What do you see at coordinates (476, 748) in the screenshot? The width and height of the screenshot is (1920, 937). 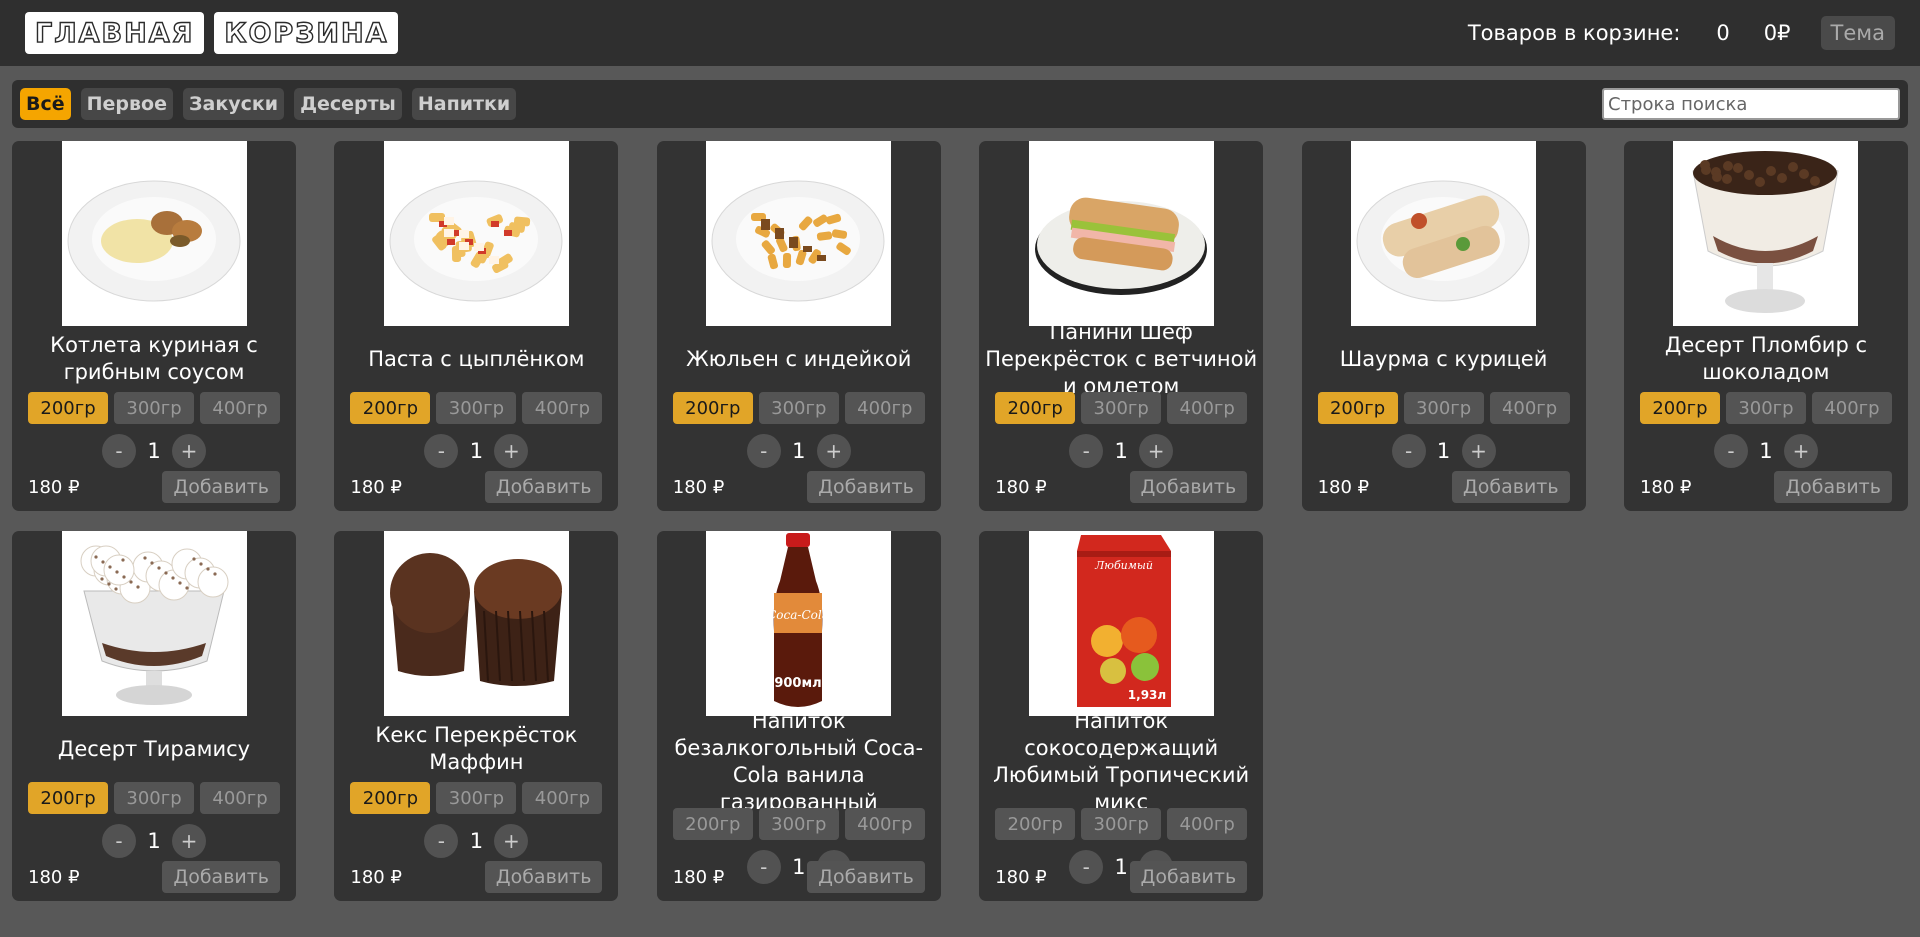 I see `product-name: Кекс Перекрёсток Маффин` at bounding box center [476, 748].